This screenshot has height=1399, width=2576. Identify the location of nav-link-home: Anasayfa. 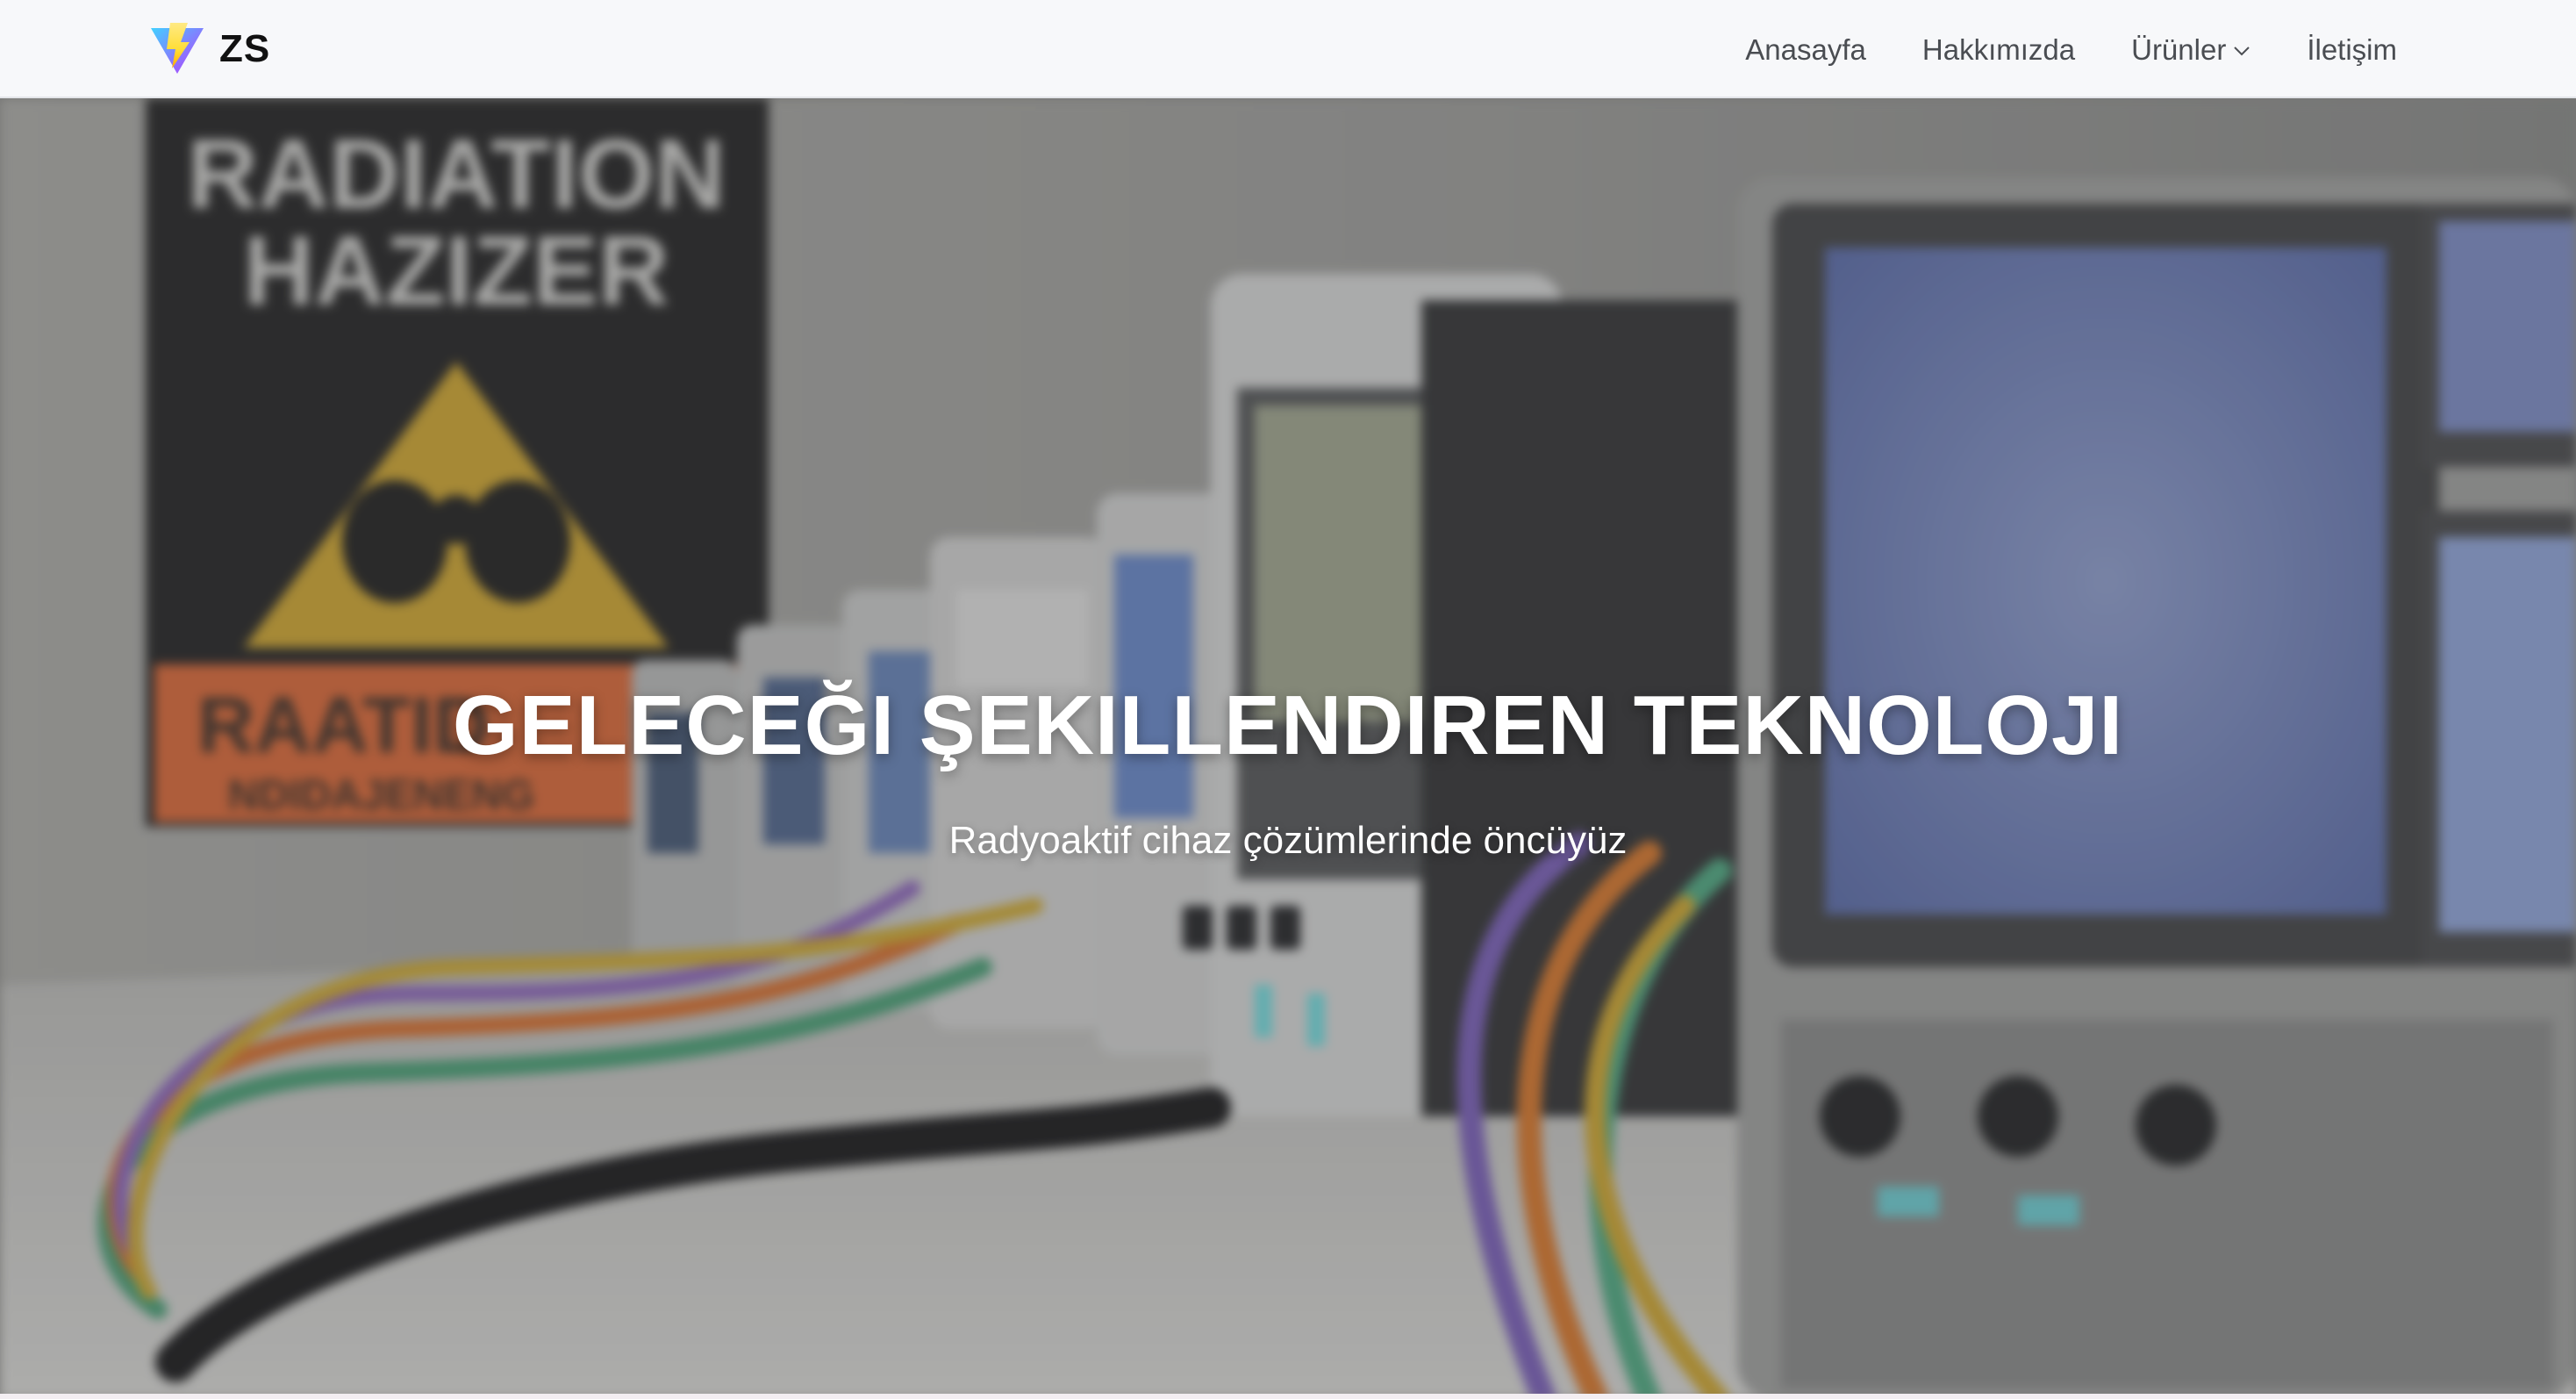
(1805, 49).